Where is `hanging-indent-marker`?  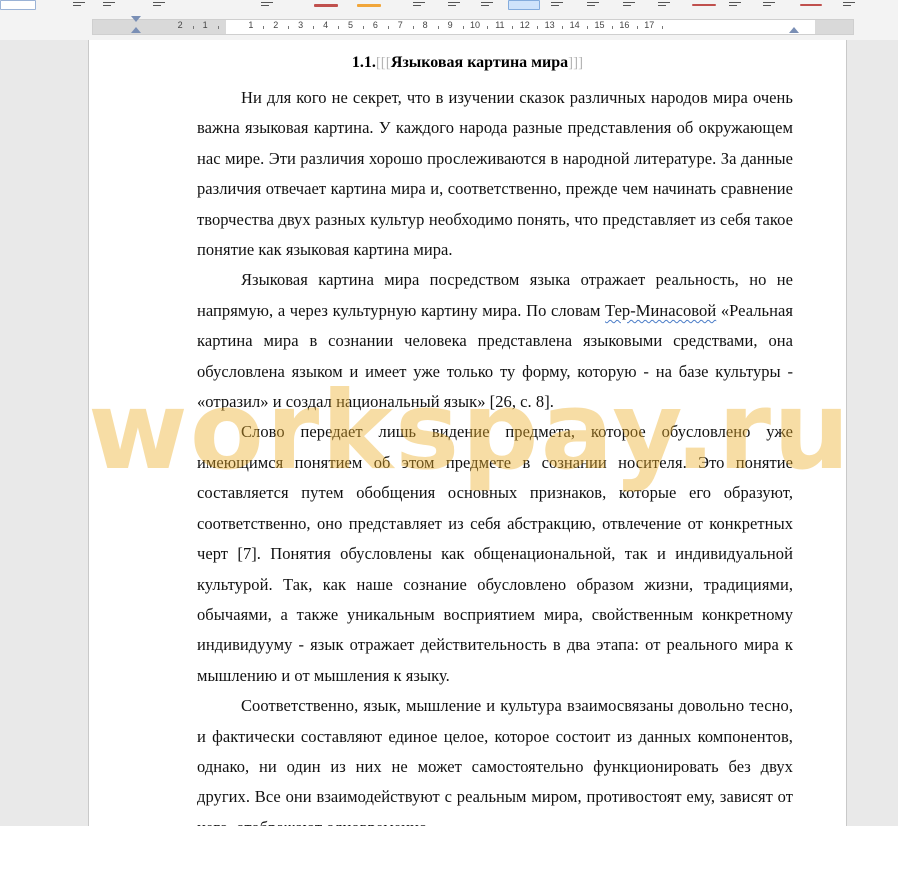
hanging-indent-marker is located at coordinates (136, 30).